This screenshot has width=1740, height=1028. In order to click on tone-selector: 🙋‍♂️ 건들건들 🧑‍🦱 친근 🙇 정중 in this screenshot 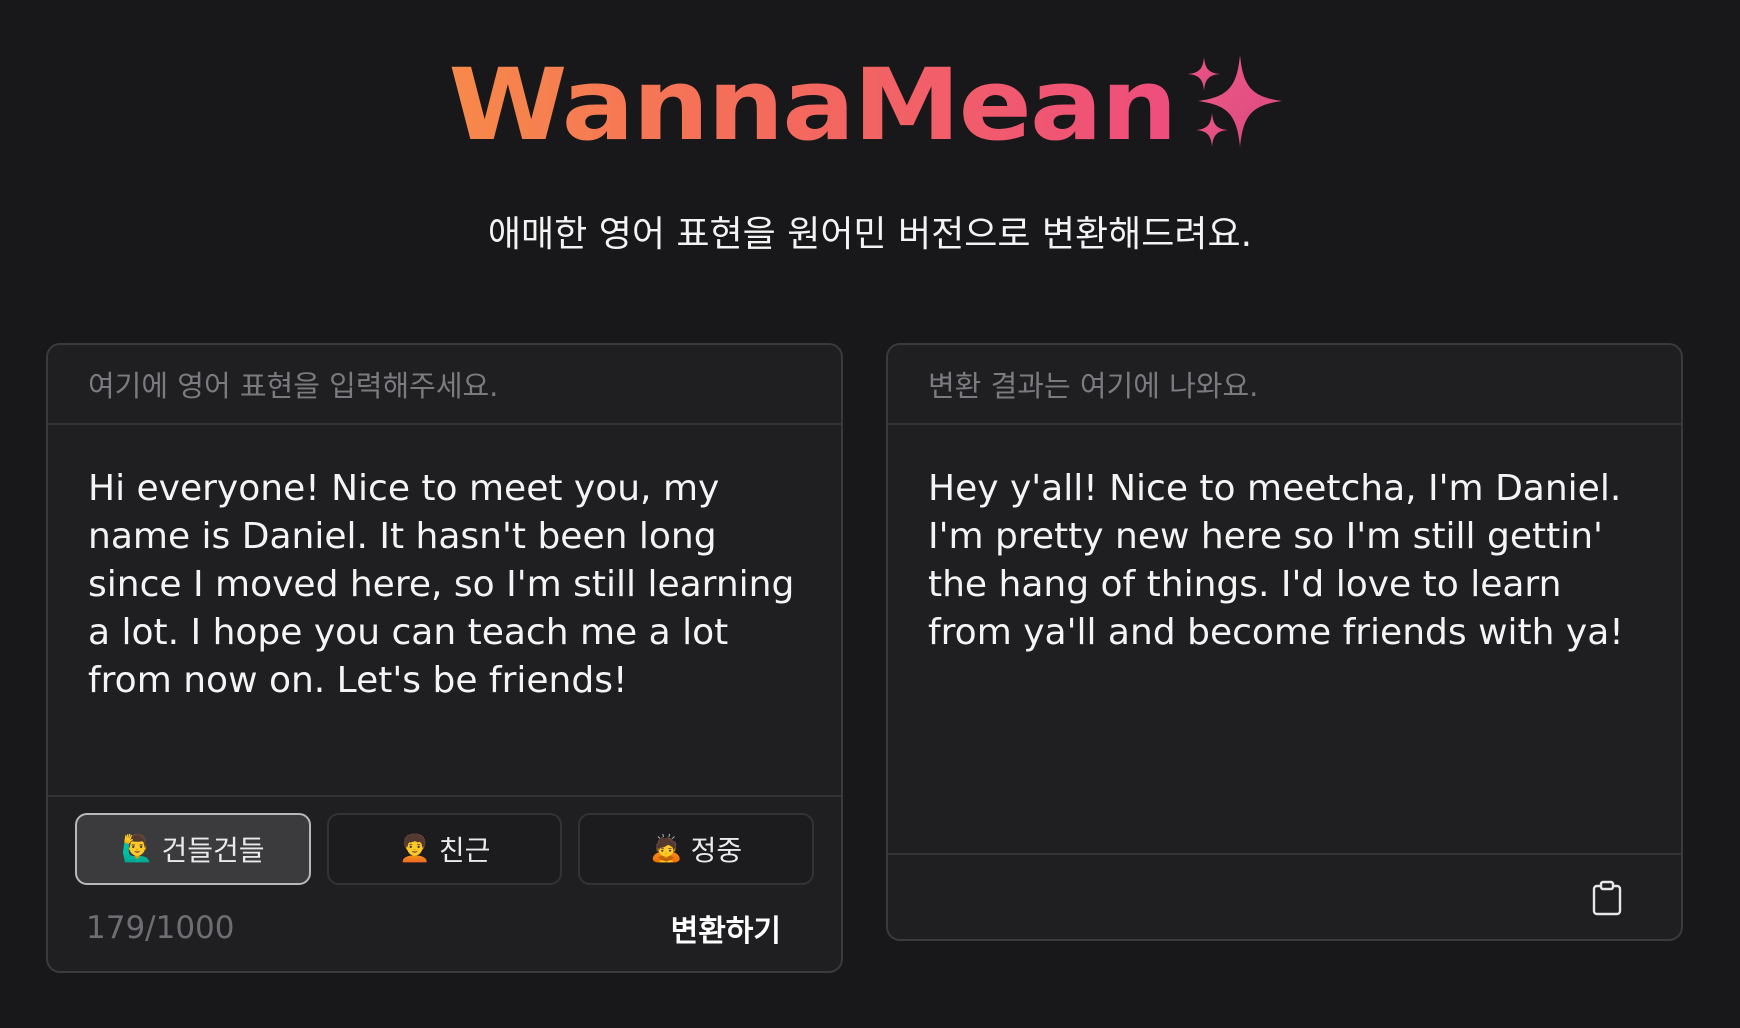, I will do `click(444, 840)`.